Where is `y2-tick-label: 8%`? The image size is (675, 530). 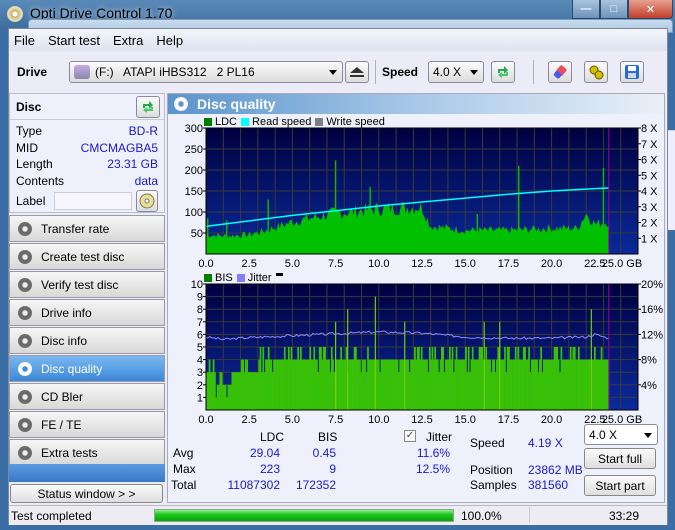 y2-tick-label: 8% is located at coordinates (649, 361).